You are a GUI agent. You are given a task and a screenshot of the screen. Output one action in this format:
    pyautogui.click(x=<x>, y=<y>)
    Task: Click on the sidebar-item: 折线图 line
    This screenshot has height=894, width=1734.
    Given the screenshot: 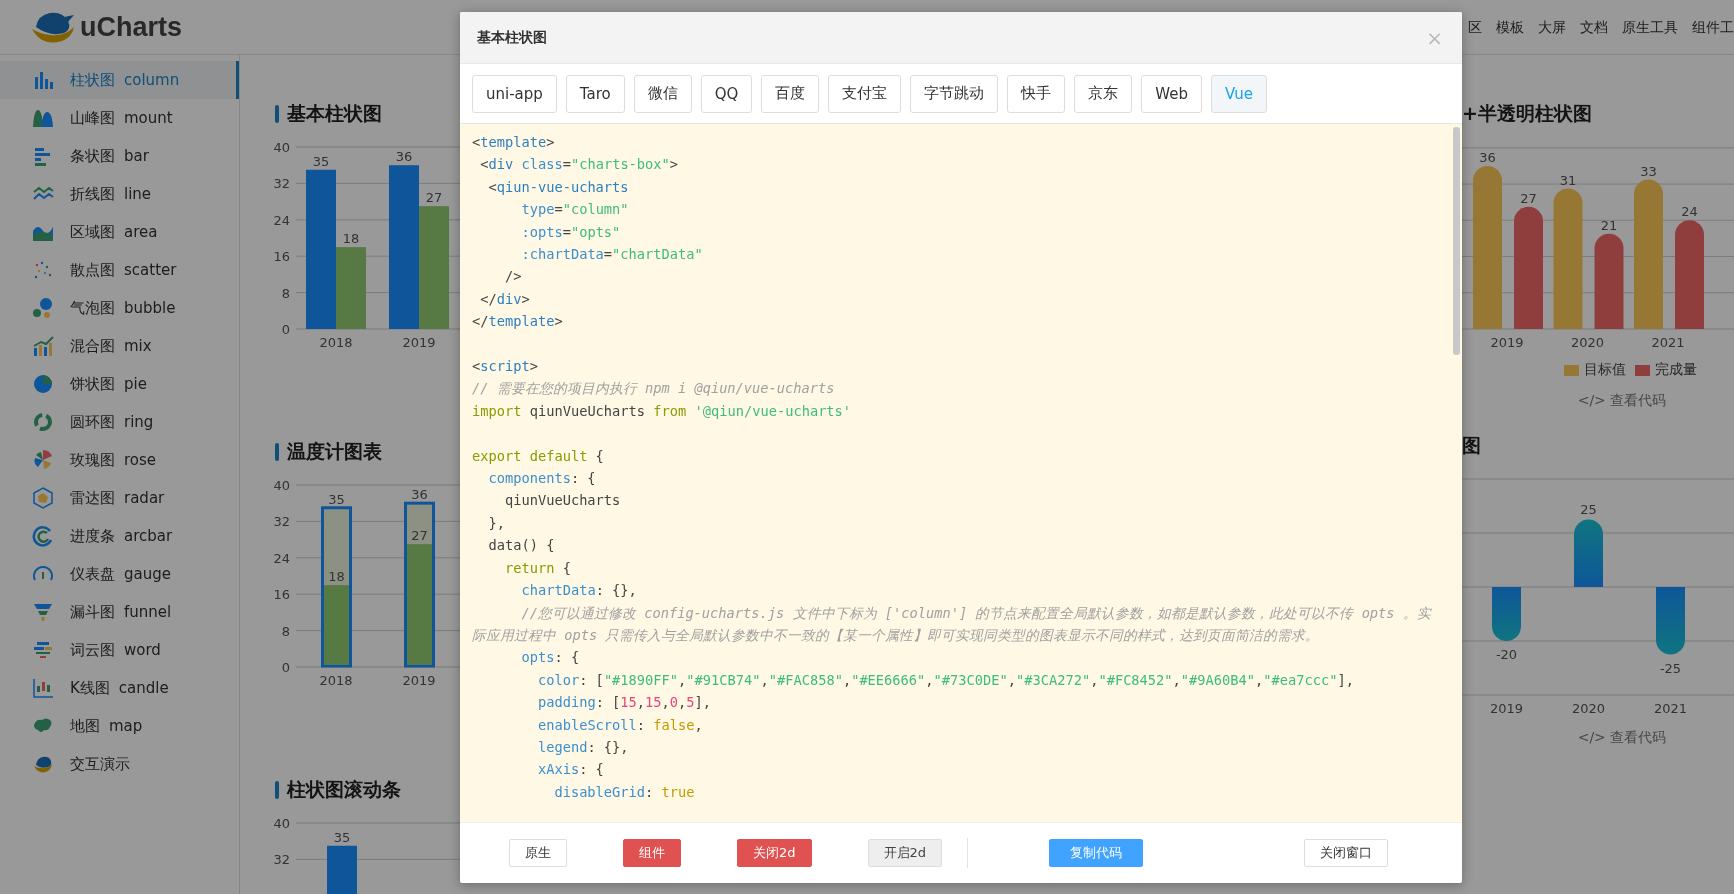 What is the action you would take?
    pyautogui.click(x=119, y=194)
    